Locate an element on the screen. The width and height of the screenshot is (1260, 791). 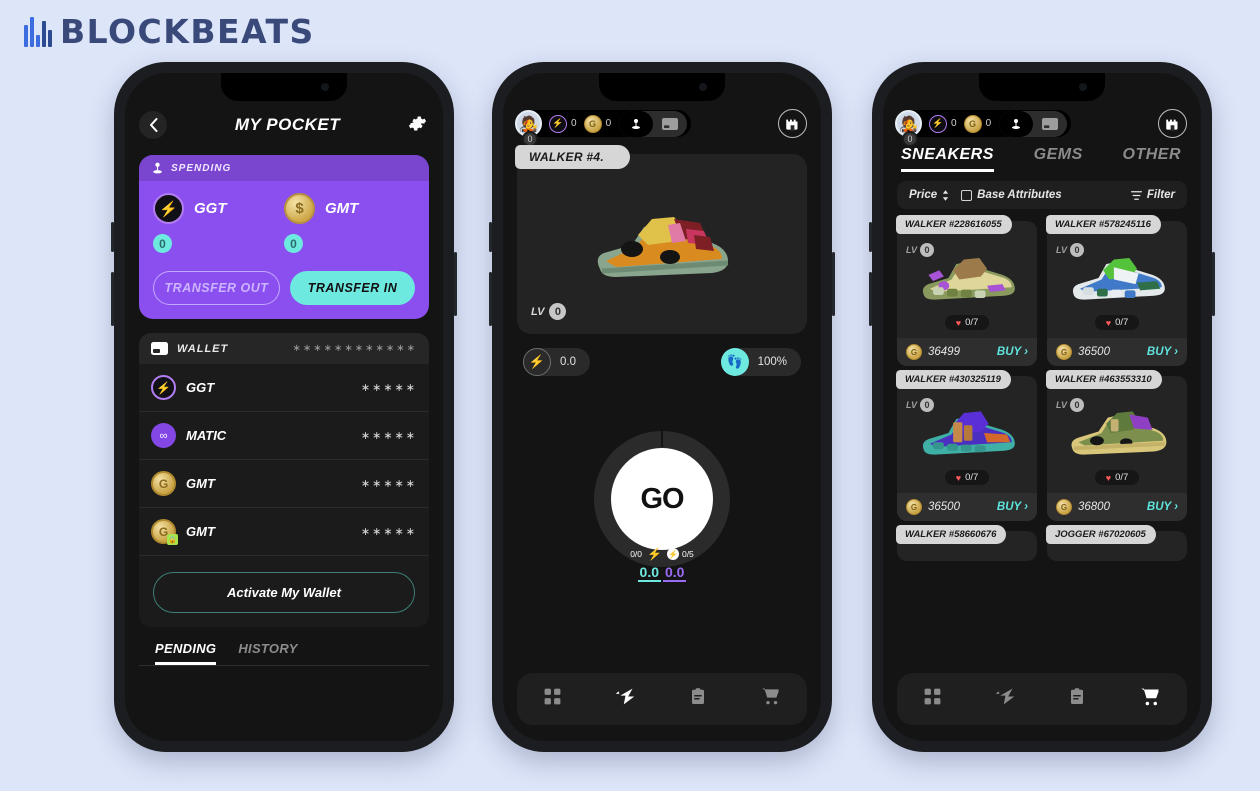
wallet-header: WALLET ∗∗∗∗∗∗∗∗∗∗∗∗ is located at coordinates (284, 348).